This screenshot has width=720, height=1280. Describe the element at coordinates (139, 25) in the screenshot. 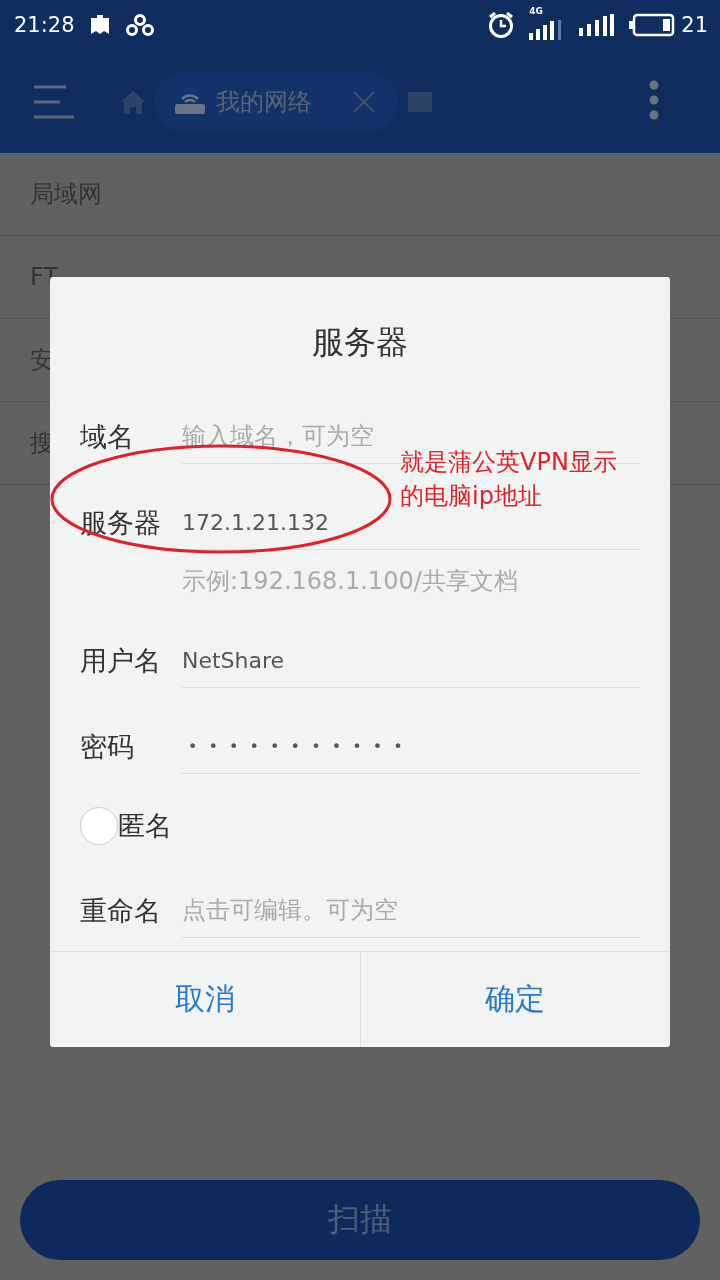

I see `clover-icon` at that location.